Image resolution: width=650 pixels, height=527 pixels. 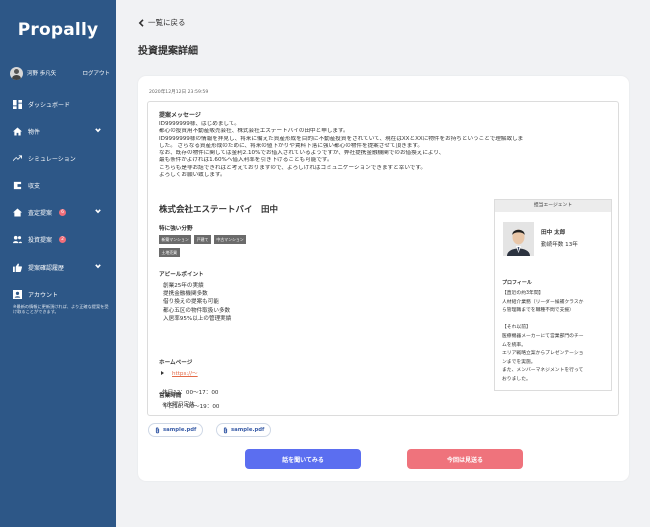 What do you see at coordinates (518, 239) in the screenshot?
I see `agent-photo` at bounding box center [518, 239].